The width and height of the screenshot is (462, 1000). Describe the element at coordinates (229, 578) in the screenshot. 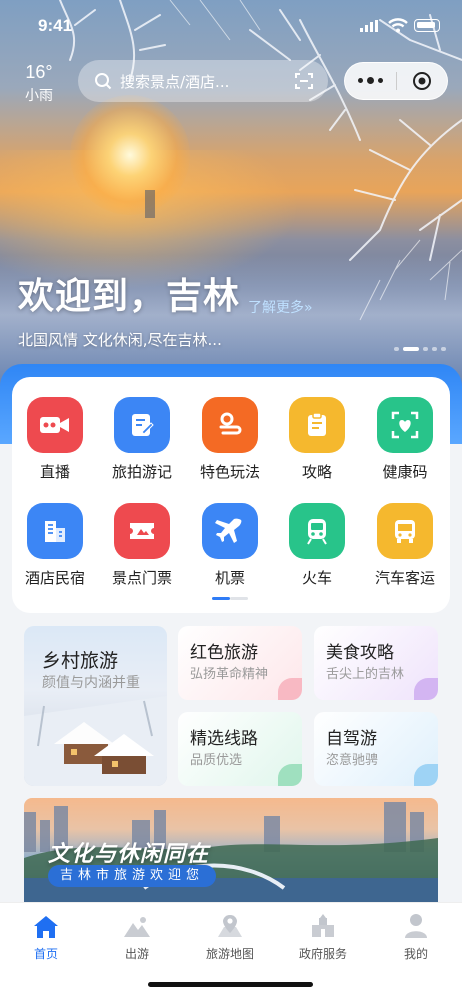

I see `grid-label: 机票` at that location.